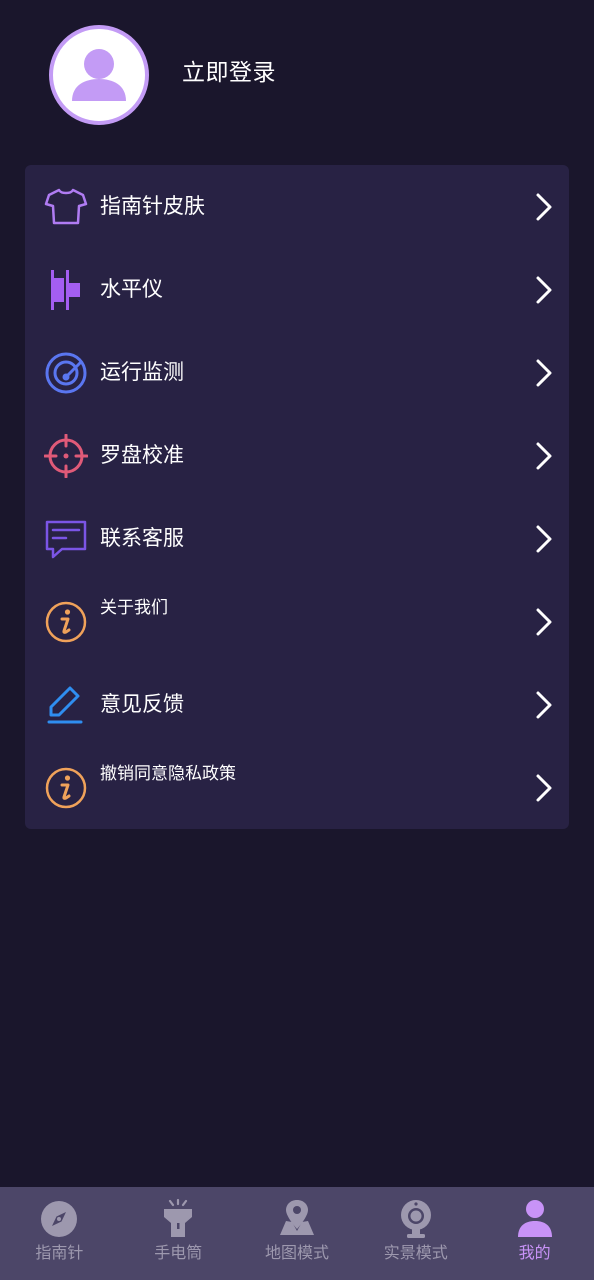 The image size is (594, 1280). I want to click on edit-icon, so click(66, 705).